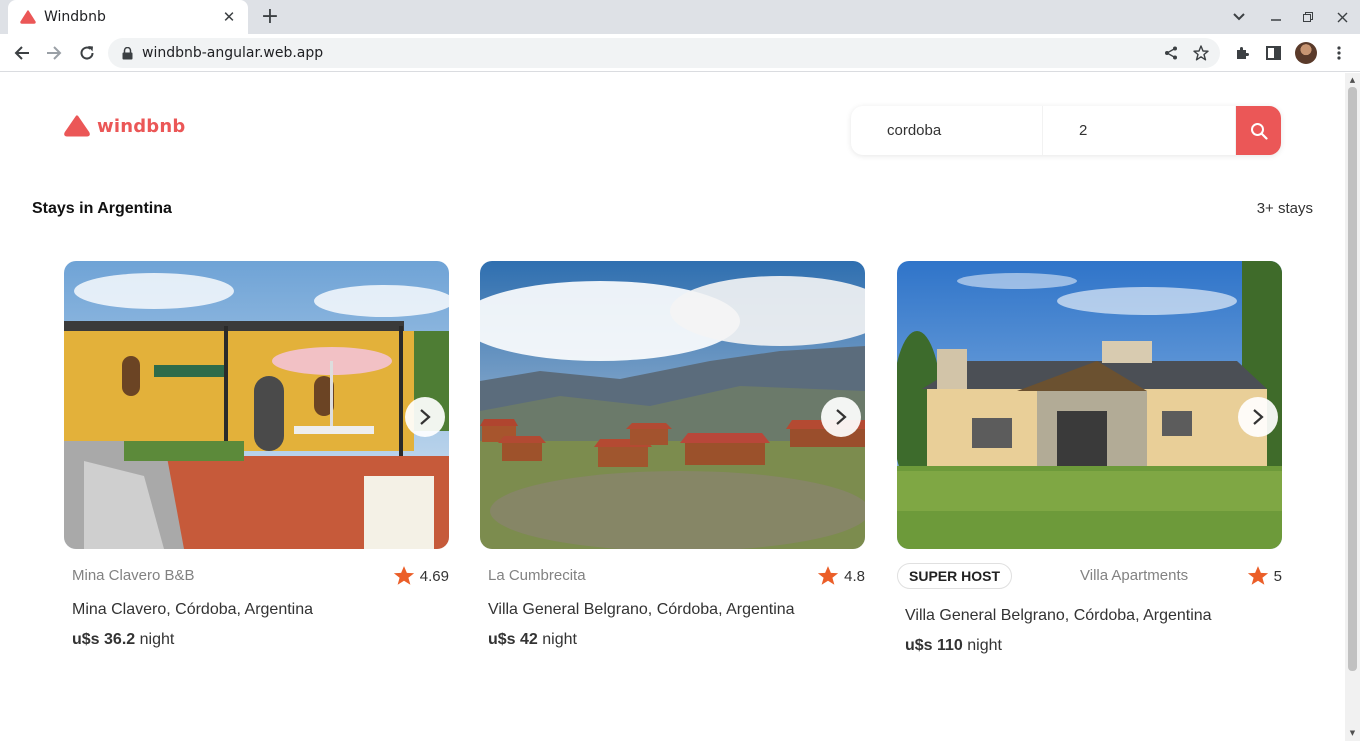  I want to click on stay-price: u$s 42 night, so click(672, 640).